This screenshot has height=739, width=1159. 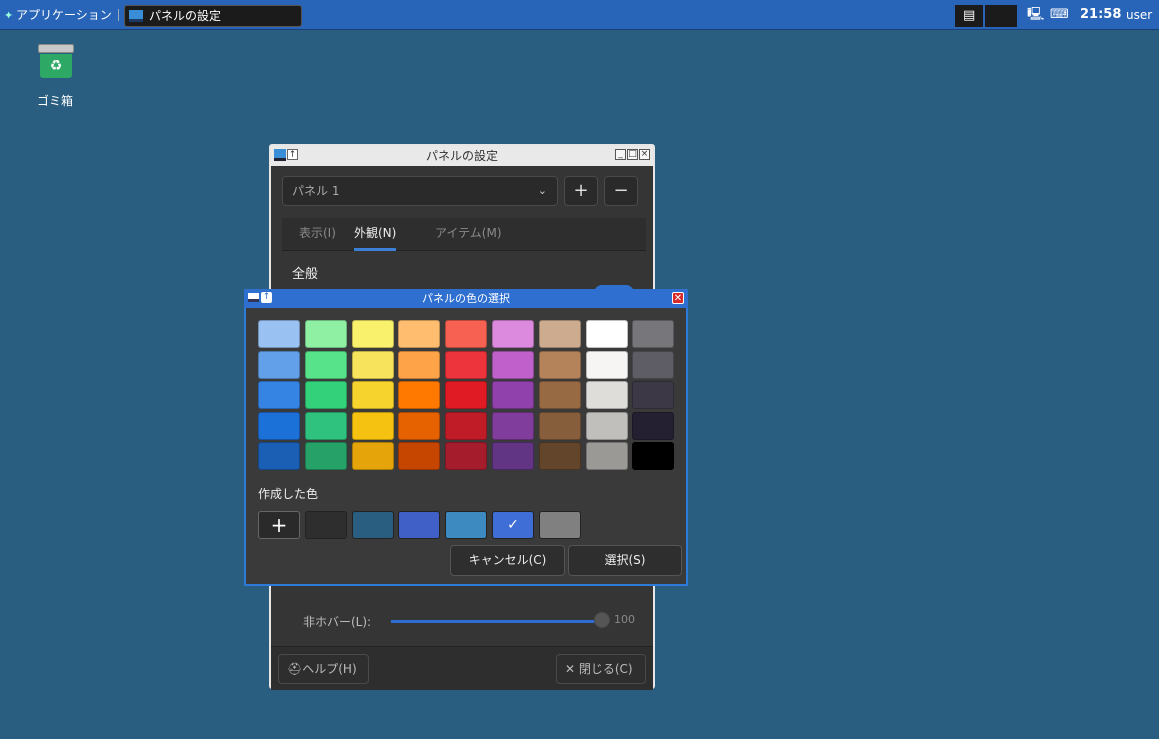 What do you see at coordinates (969, 16) in the screenshot?
I see `tray-slot-a: ▤` at bounding box center [969, 16].